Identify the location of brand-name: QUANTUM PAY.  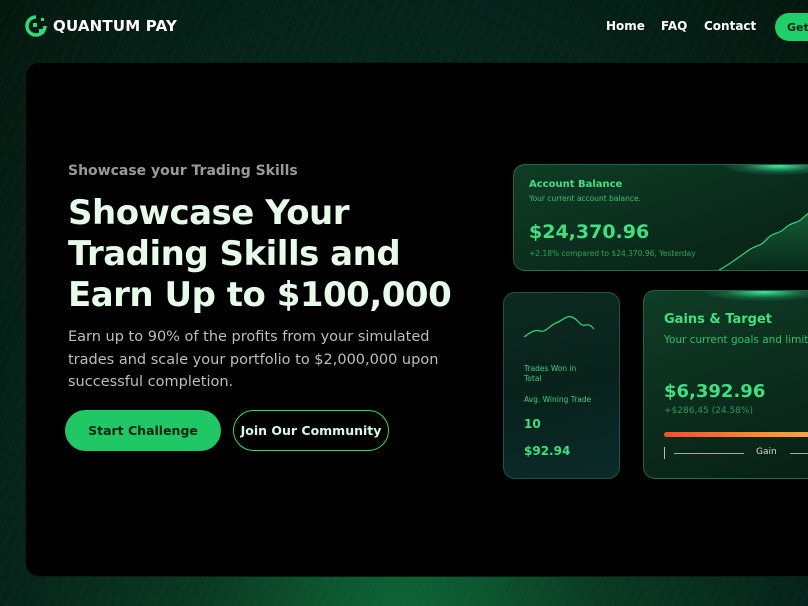
(115, 26).